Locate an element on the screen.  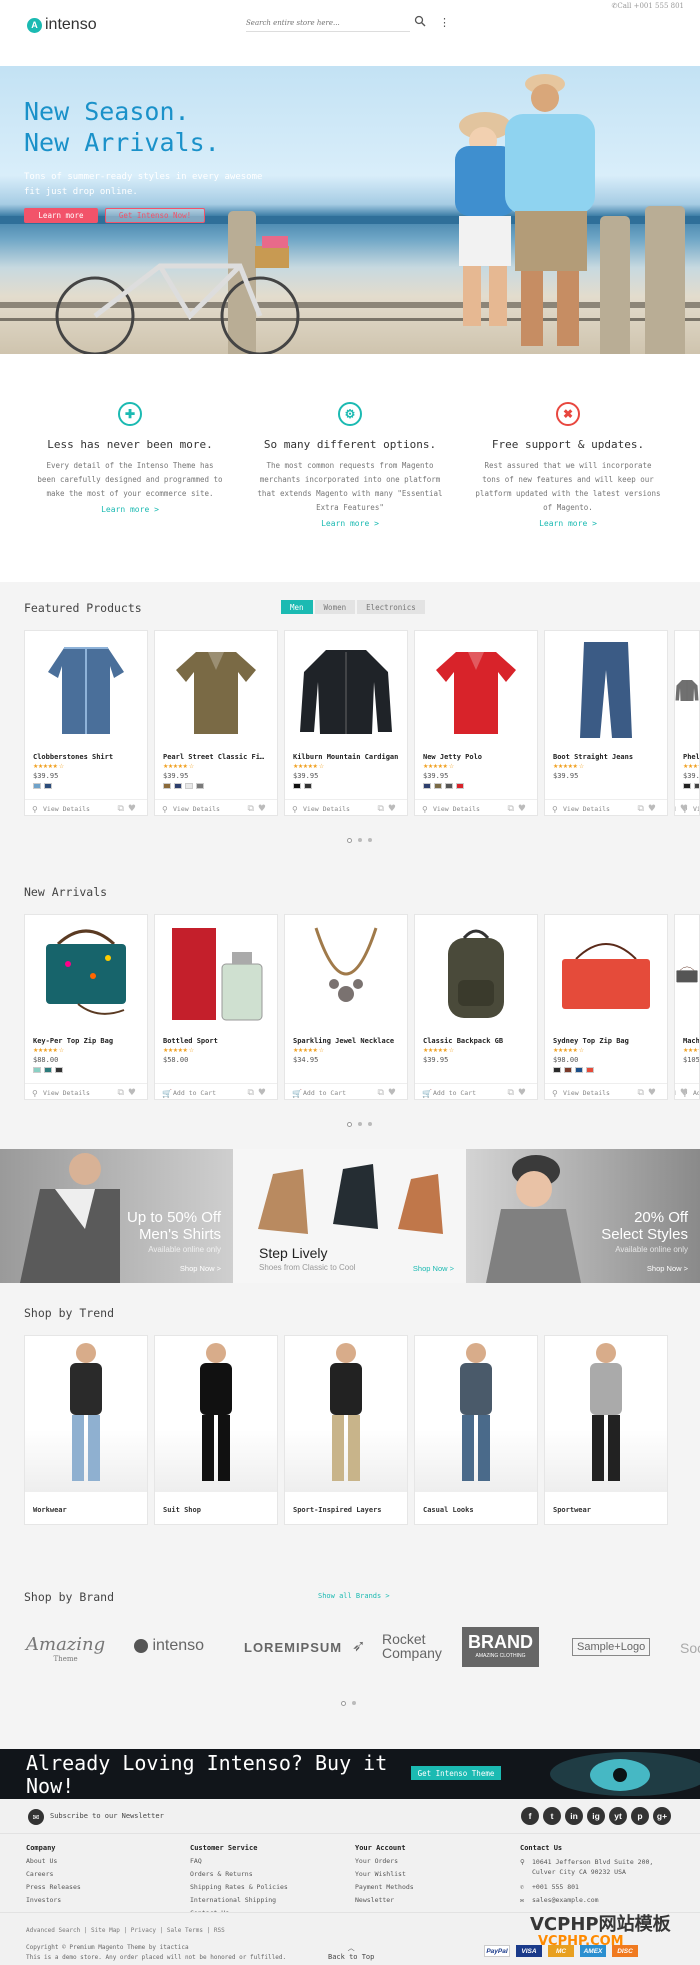
linkedin-icon: in is located at coordinates (574, 1816).